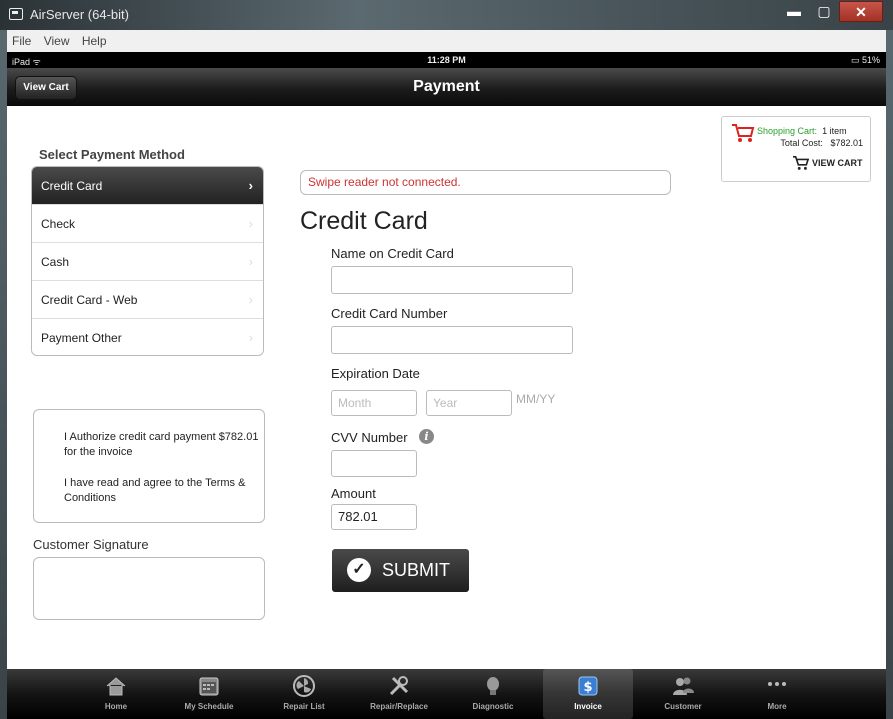  What do you see at coordinates (81, 338) in the screenshot?
I see `payment-method-label: Payment Other` at bounding box center [81, 338].